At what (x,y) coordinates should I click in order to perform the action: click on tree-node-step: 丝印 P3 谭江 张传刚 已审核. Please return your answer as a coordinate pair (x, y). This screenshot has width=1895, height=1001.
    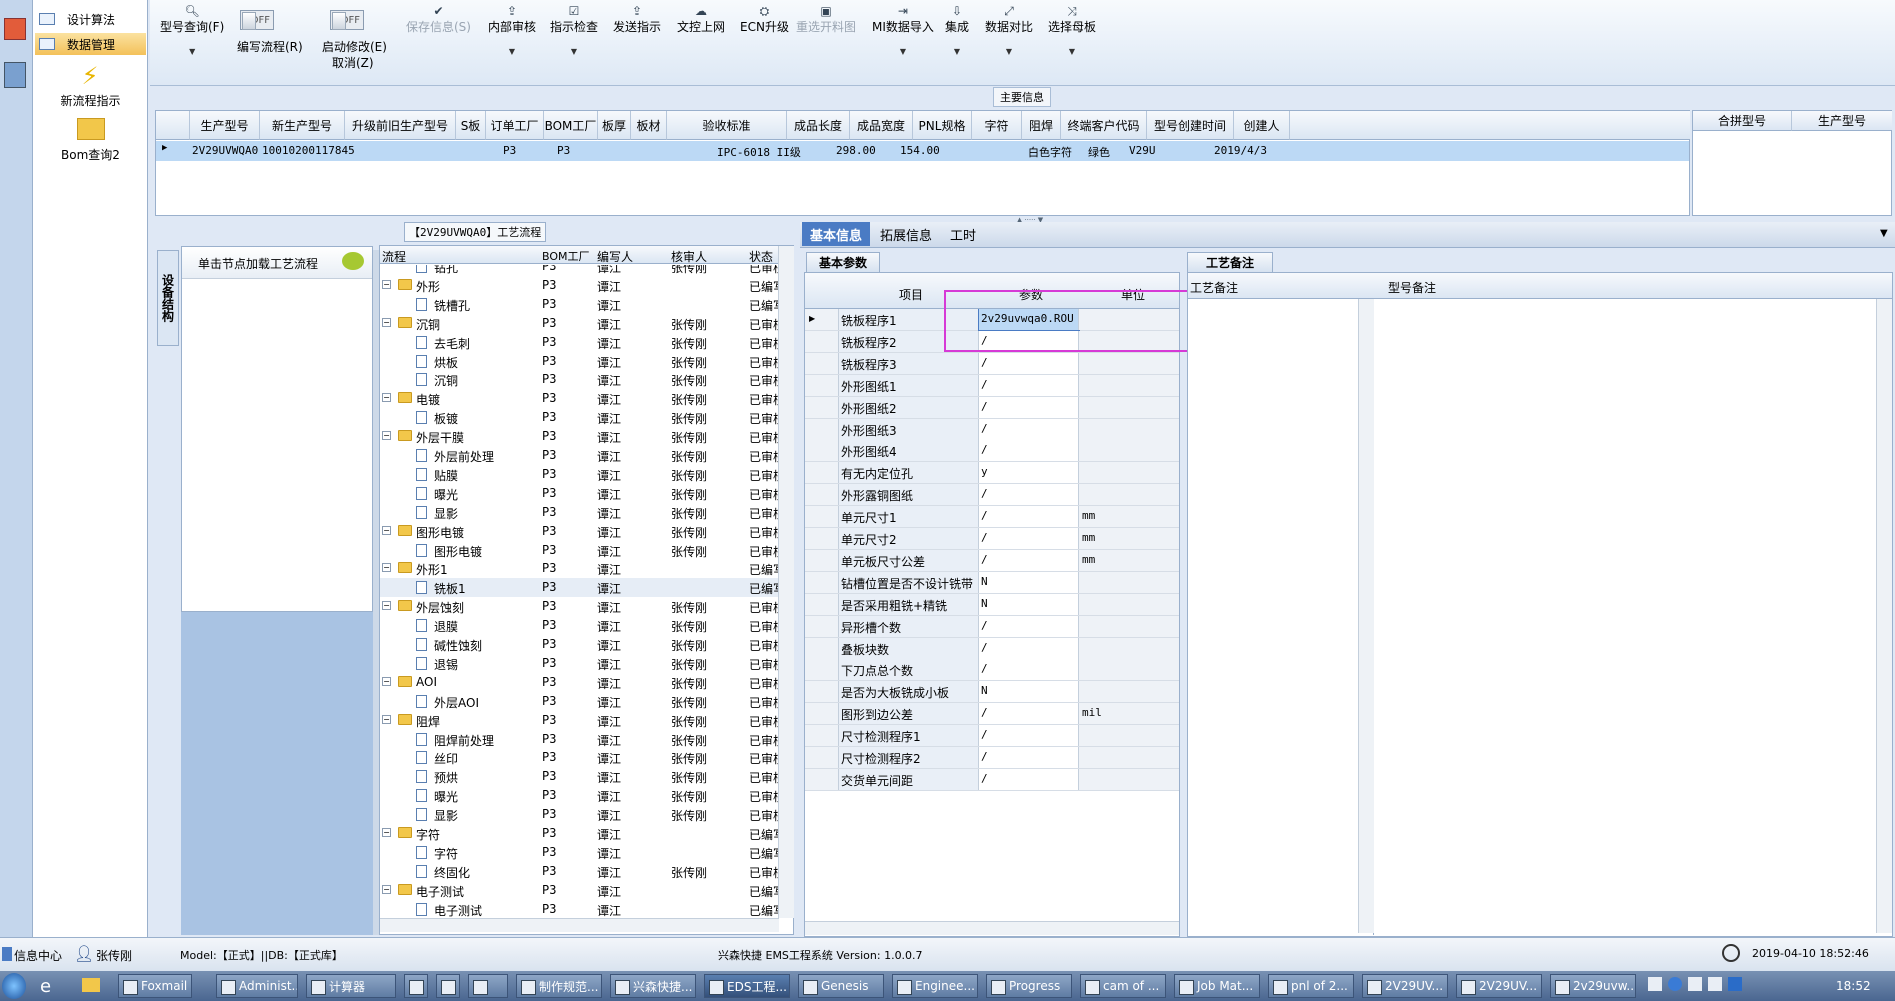
    Looking at the image, I should click on (579, 757).